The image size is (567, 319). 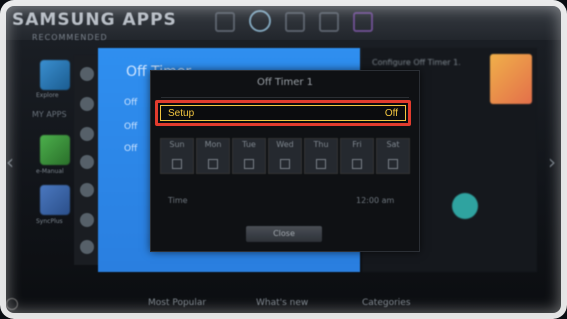 I want to click on broadcast-icon, so click(x=87, y=134).